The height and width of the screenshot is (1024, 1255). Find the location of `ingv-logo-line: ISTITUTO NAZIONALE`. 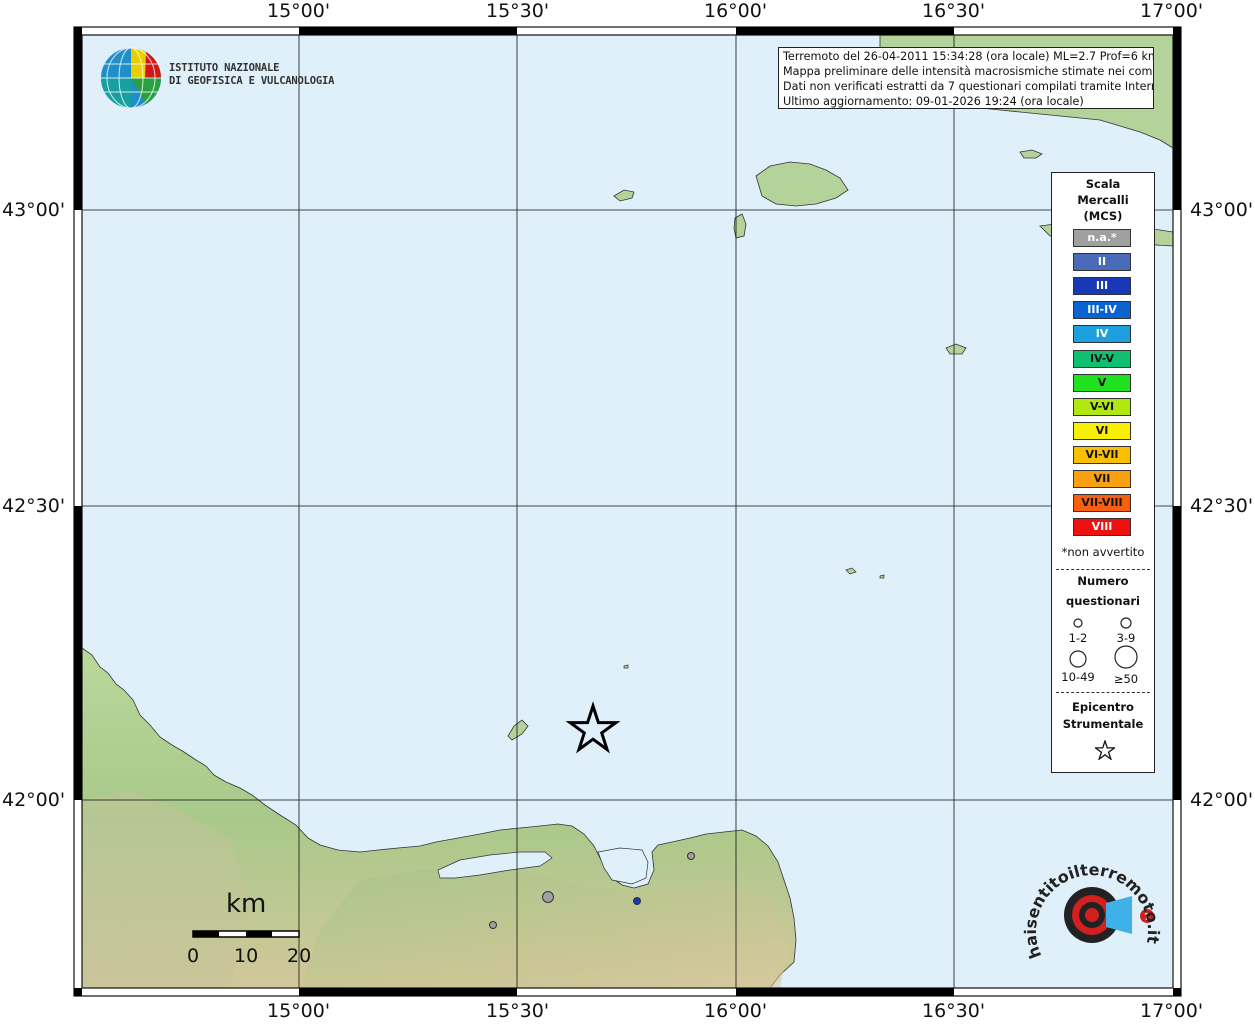

ingv-logo-line: ISTITUTO NAZIONALE is located at coordinates (224, 68).